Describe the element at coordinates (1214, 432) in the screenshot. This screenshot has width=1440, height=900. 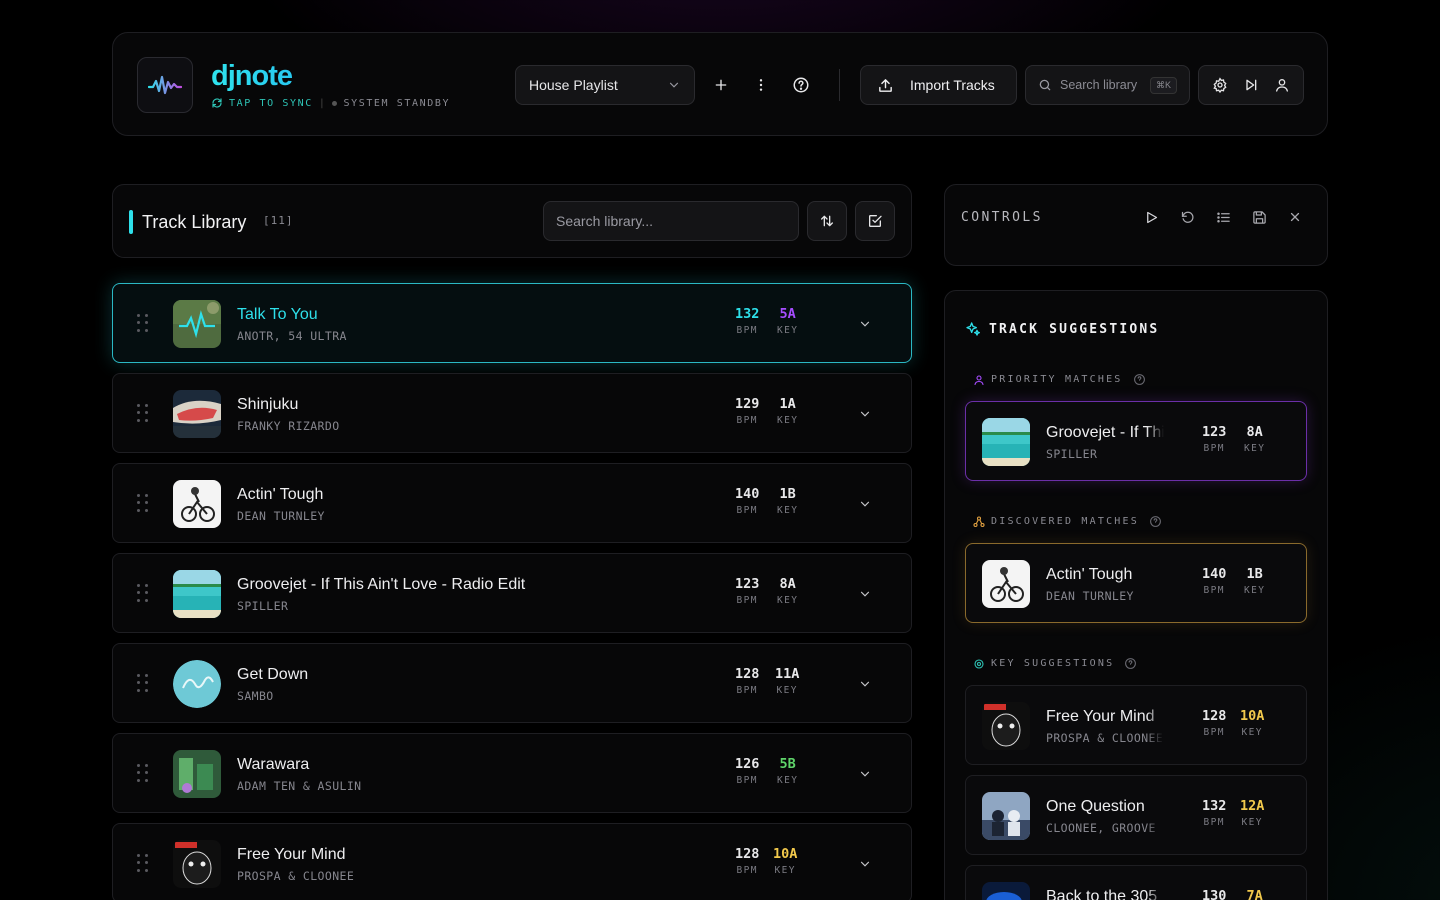
I see `bpm-value: 123` at that location.